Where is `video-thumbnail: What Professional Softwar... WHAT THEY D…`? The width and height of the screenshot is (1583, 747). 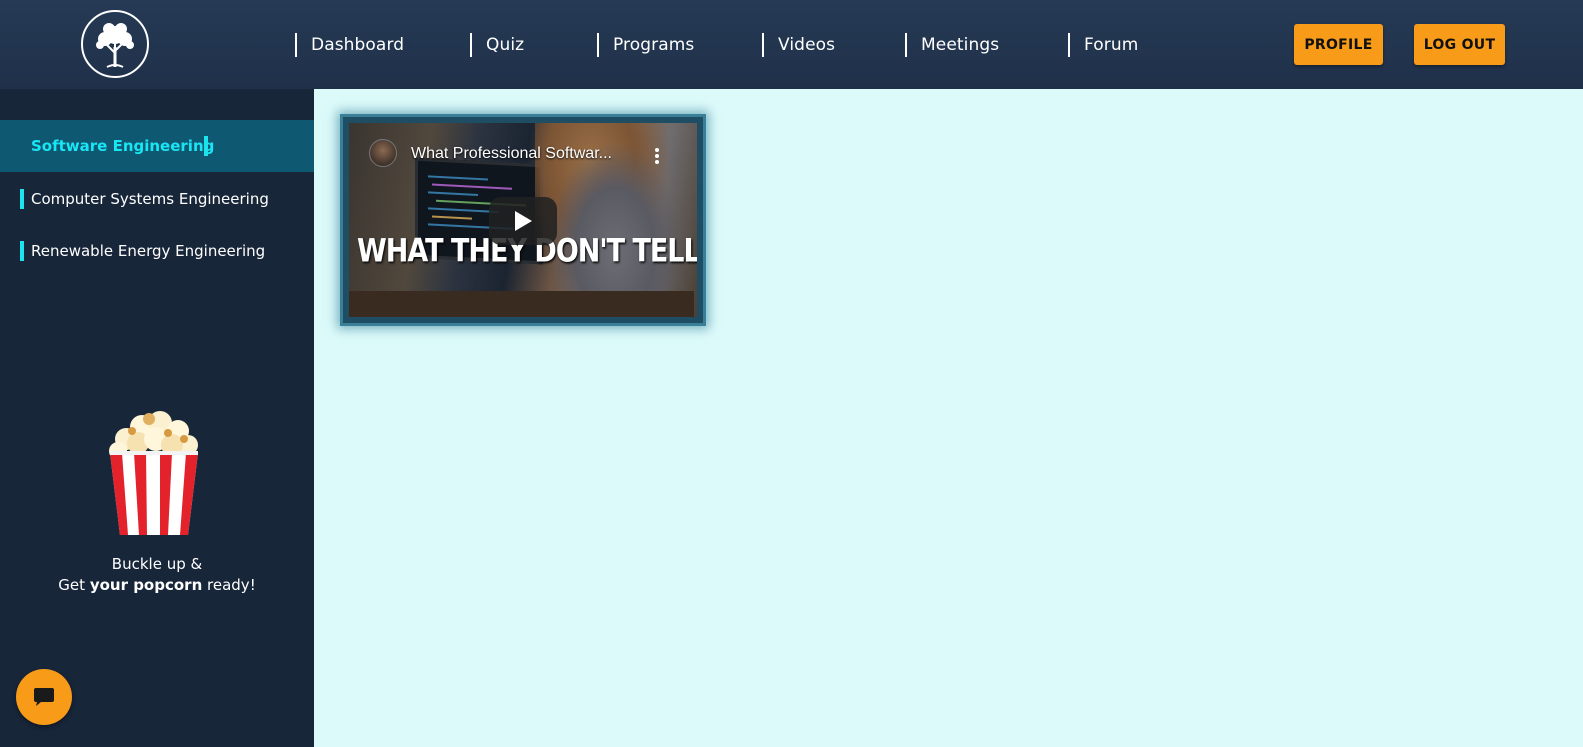
video-thumbnail: What Professional Softwar... WHAT THEY D… is located at coordinates (523, 220).